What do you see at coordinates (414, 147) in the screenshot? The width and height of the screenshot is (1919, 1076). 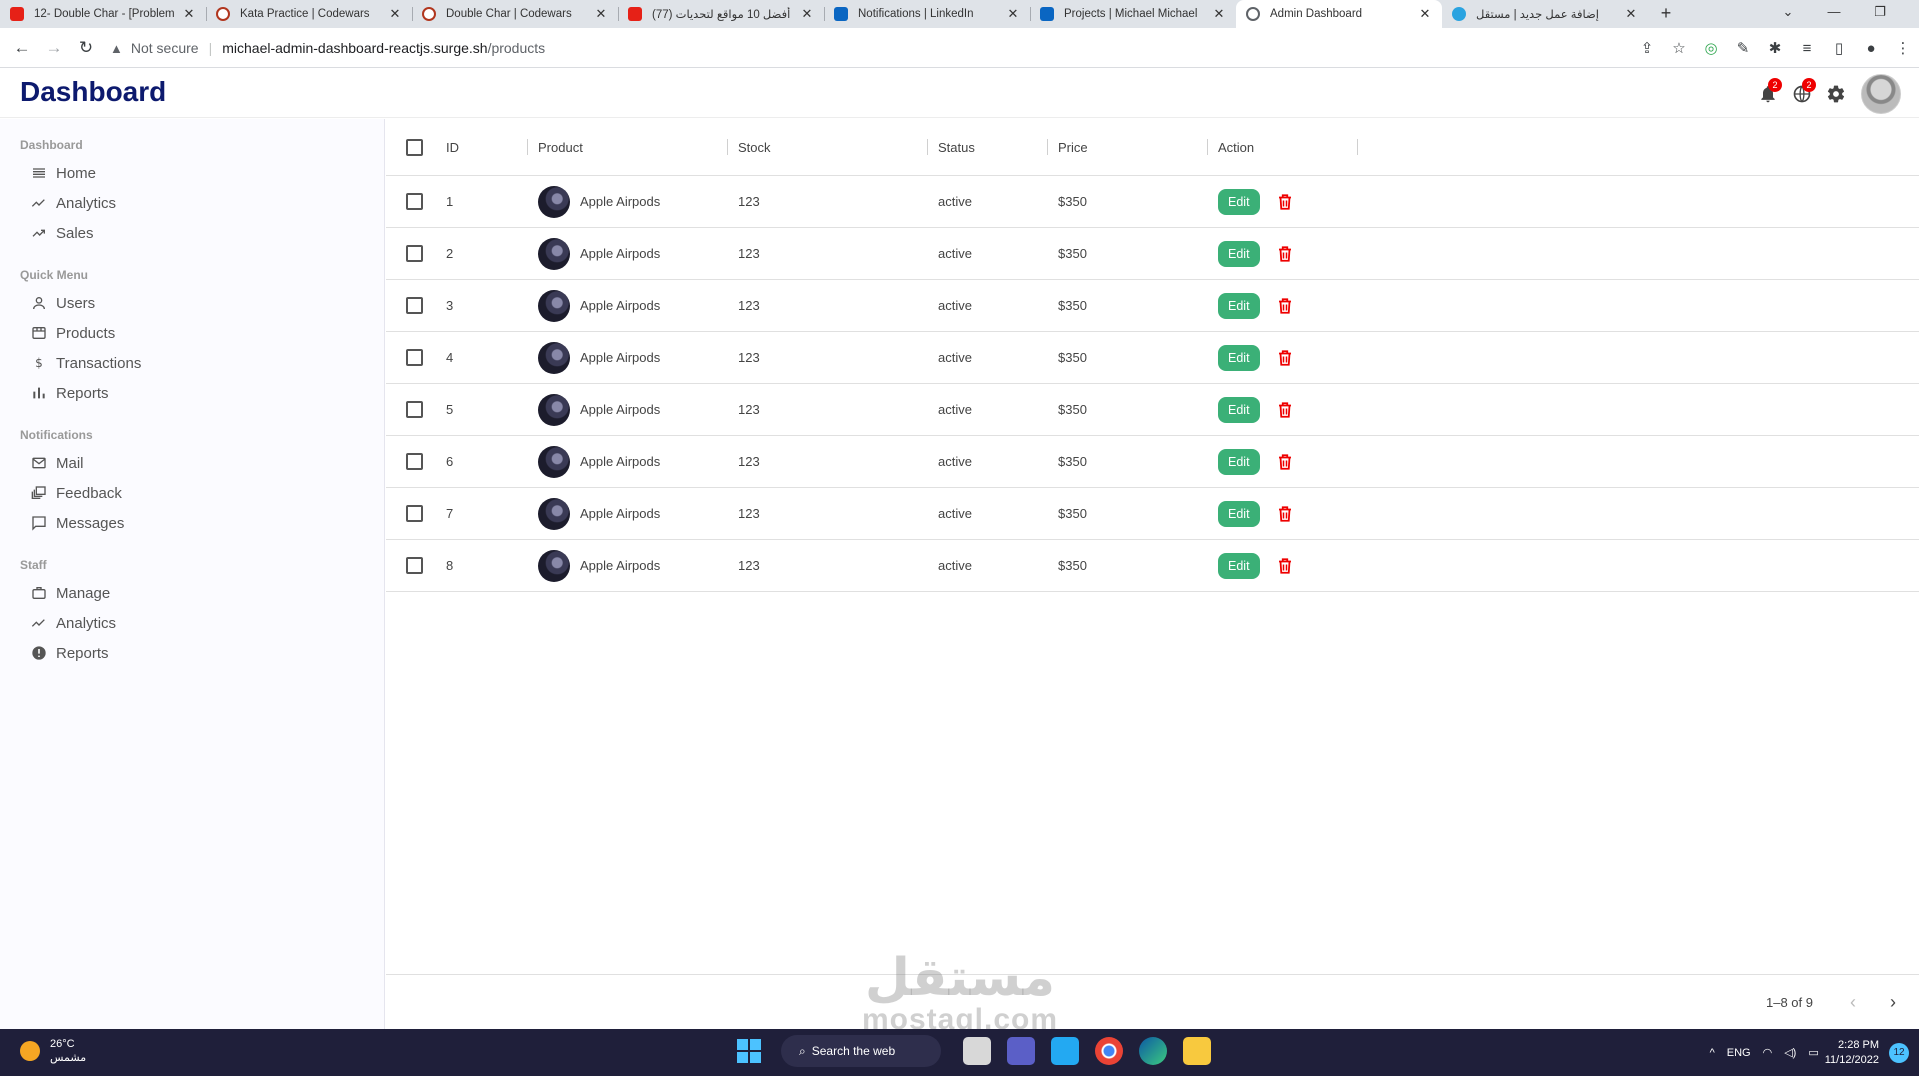 I see `select-all-checkbox` at bounding box center [414, 147].